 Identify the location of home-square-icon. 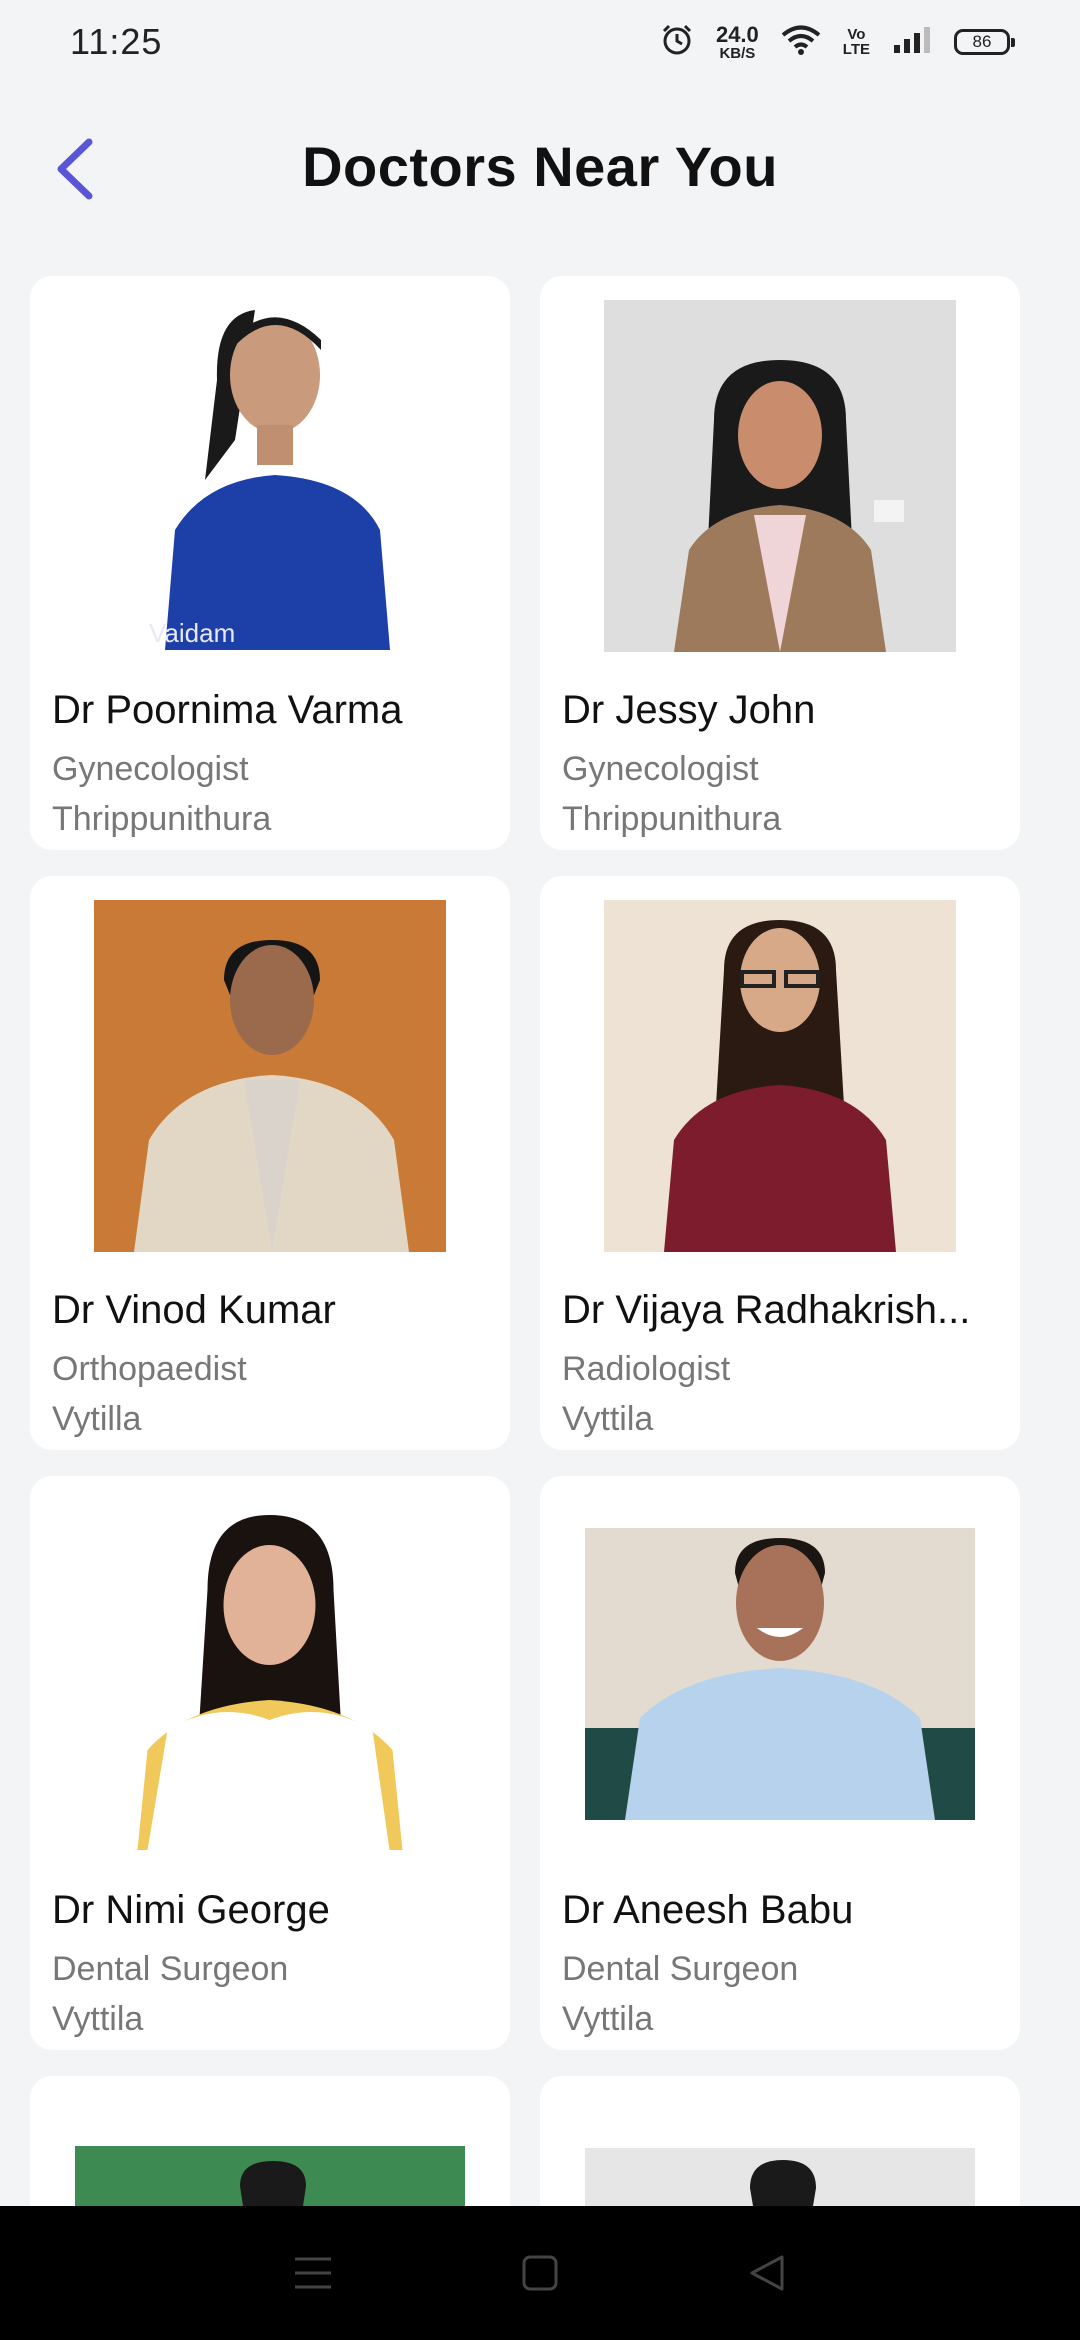
(540, 2273).